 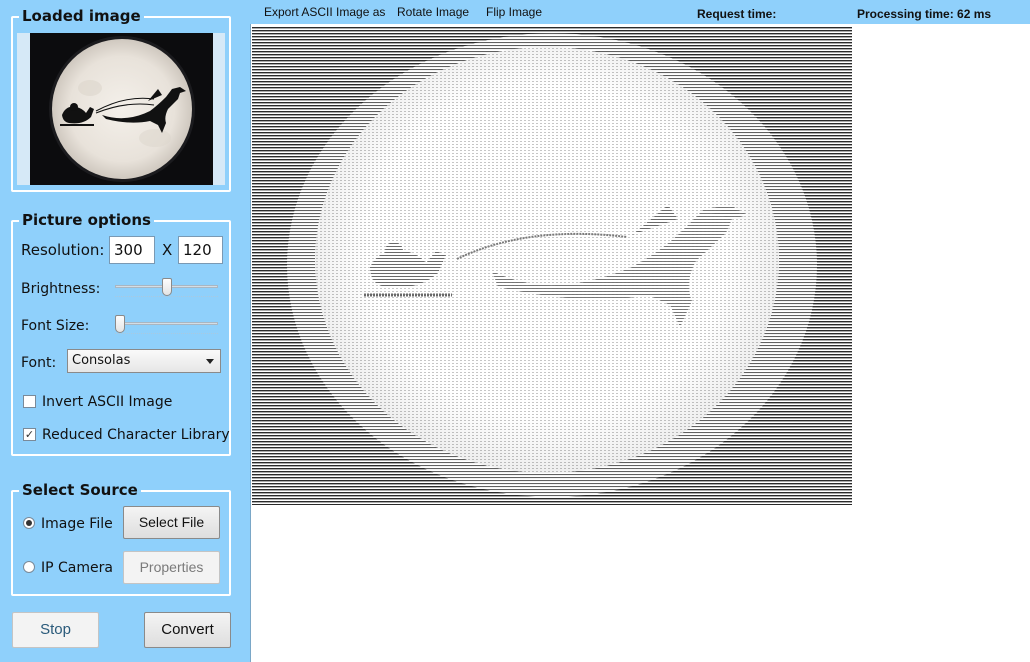 I want to click on image-file-label: Image File, so click(x=77, y=524).